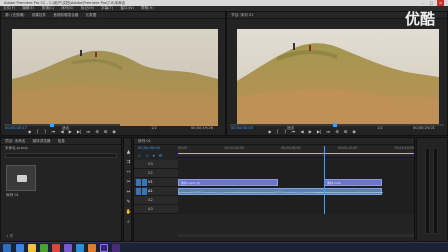  What do you see at coordinates (48, 8) in the screenshot?
I see `menu-clip: 剪辑(C)` at bounding box center [48, 8].